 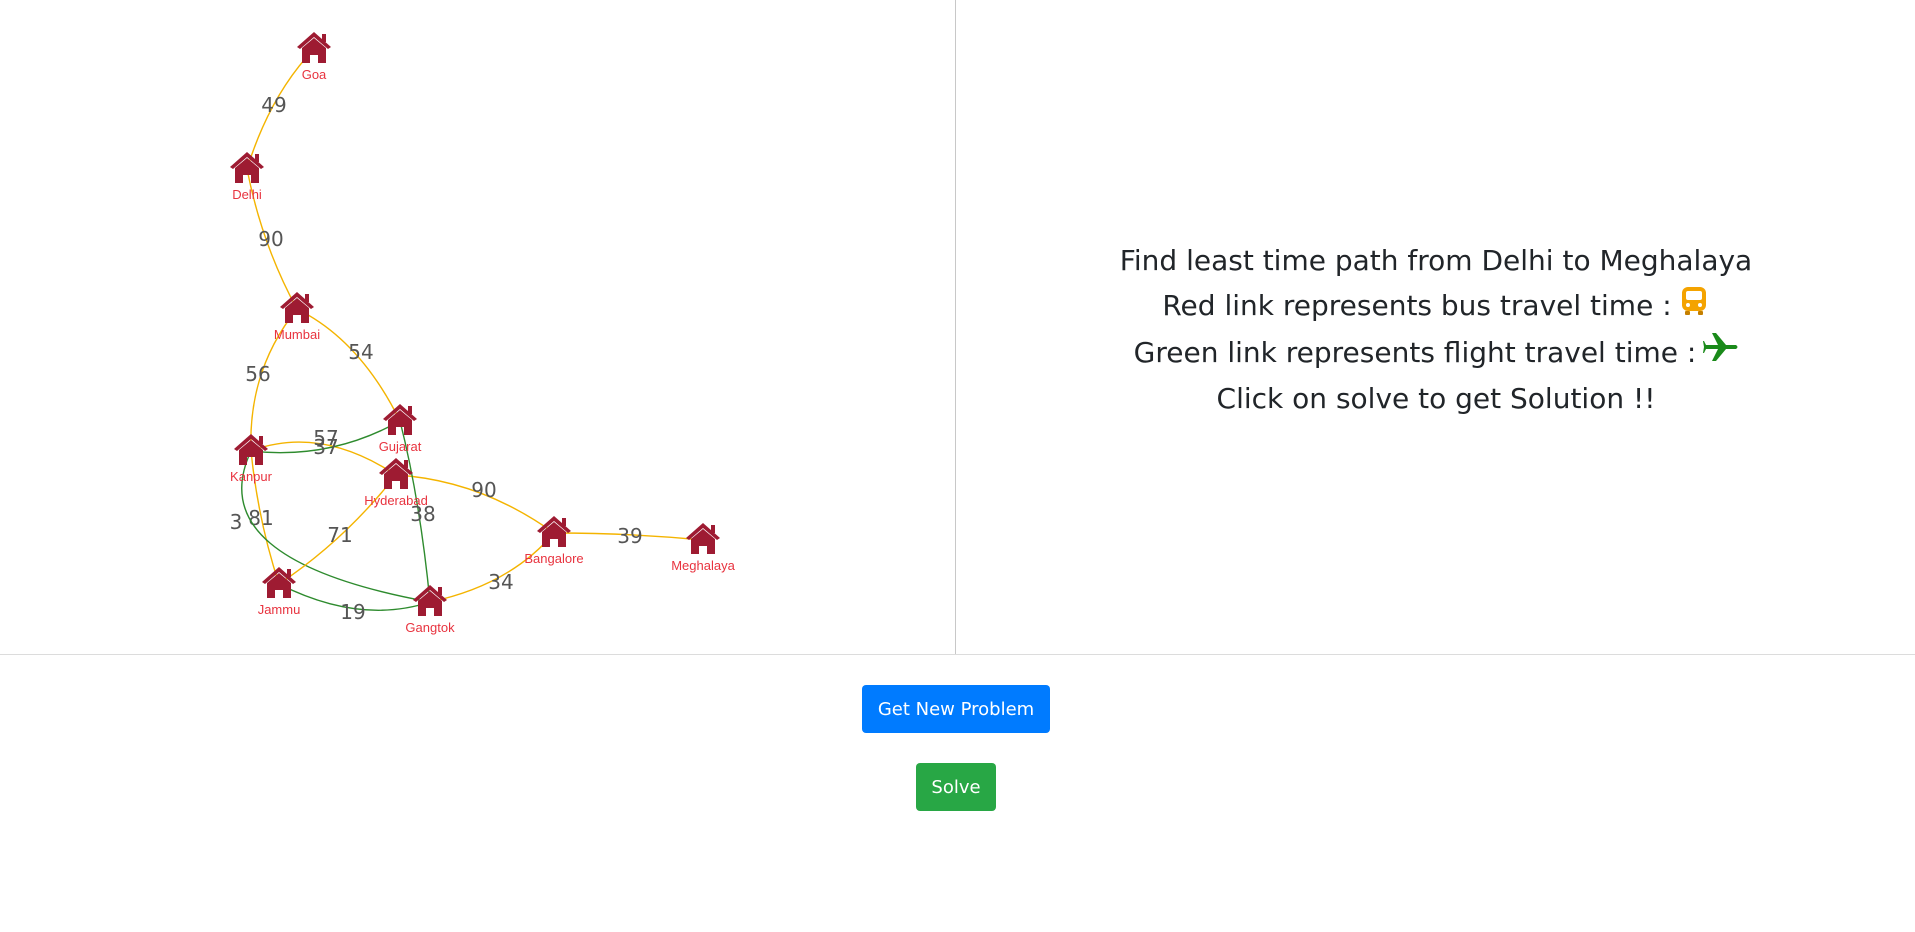 What do you see at coordinates (553, 558) in the screenshot?
I see `node-label: Bangalore` at bounding box center [553, 558].